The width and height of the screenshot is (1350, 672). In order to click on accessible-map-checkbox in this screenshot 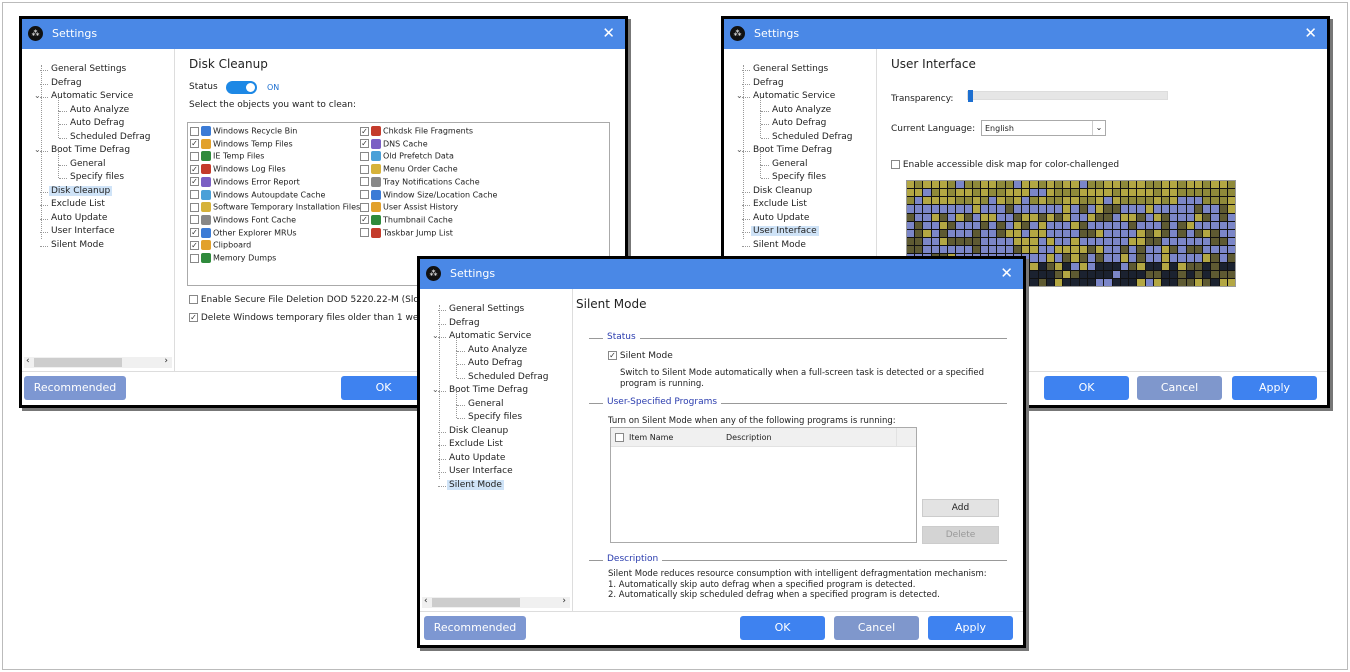, I will do `click(895, 164)`.